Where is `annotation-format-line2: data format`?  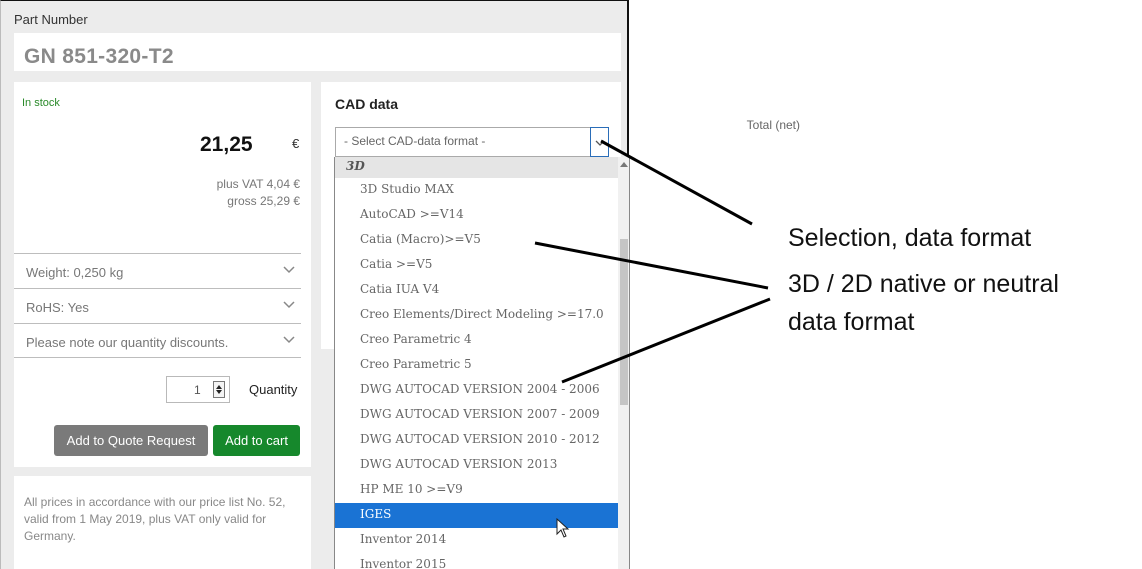
annotation-format-line2: data format is located at coordinates (851, 322).